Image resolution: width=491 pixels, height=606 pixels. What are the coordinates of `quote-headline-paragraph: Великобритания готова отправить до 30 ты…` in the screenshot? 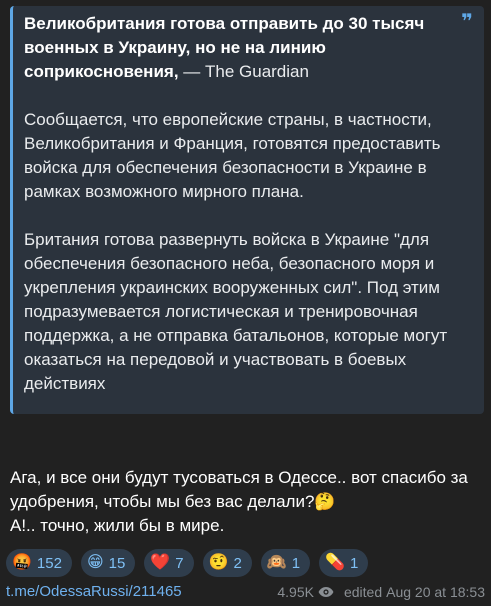 It's located at (236, 48).